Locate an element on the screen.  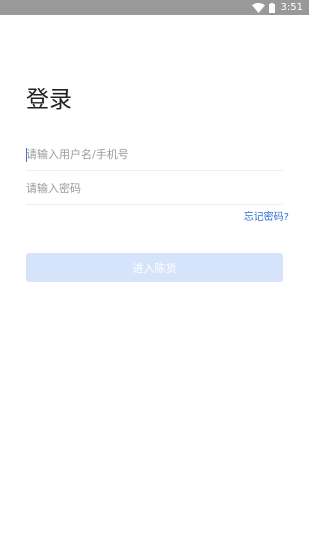
page-title: 登录 is located at coordinates (49, 100).